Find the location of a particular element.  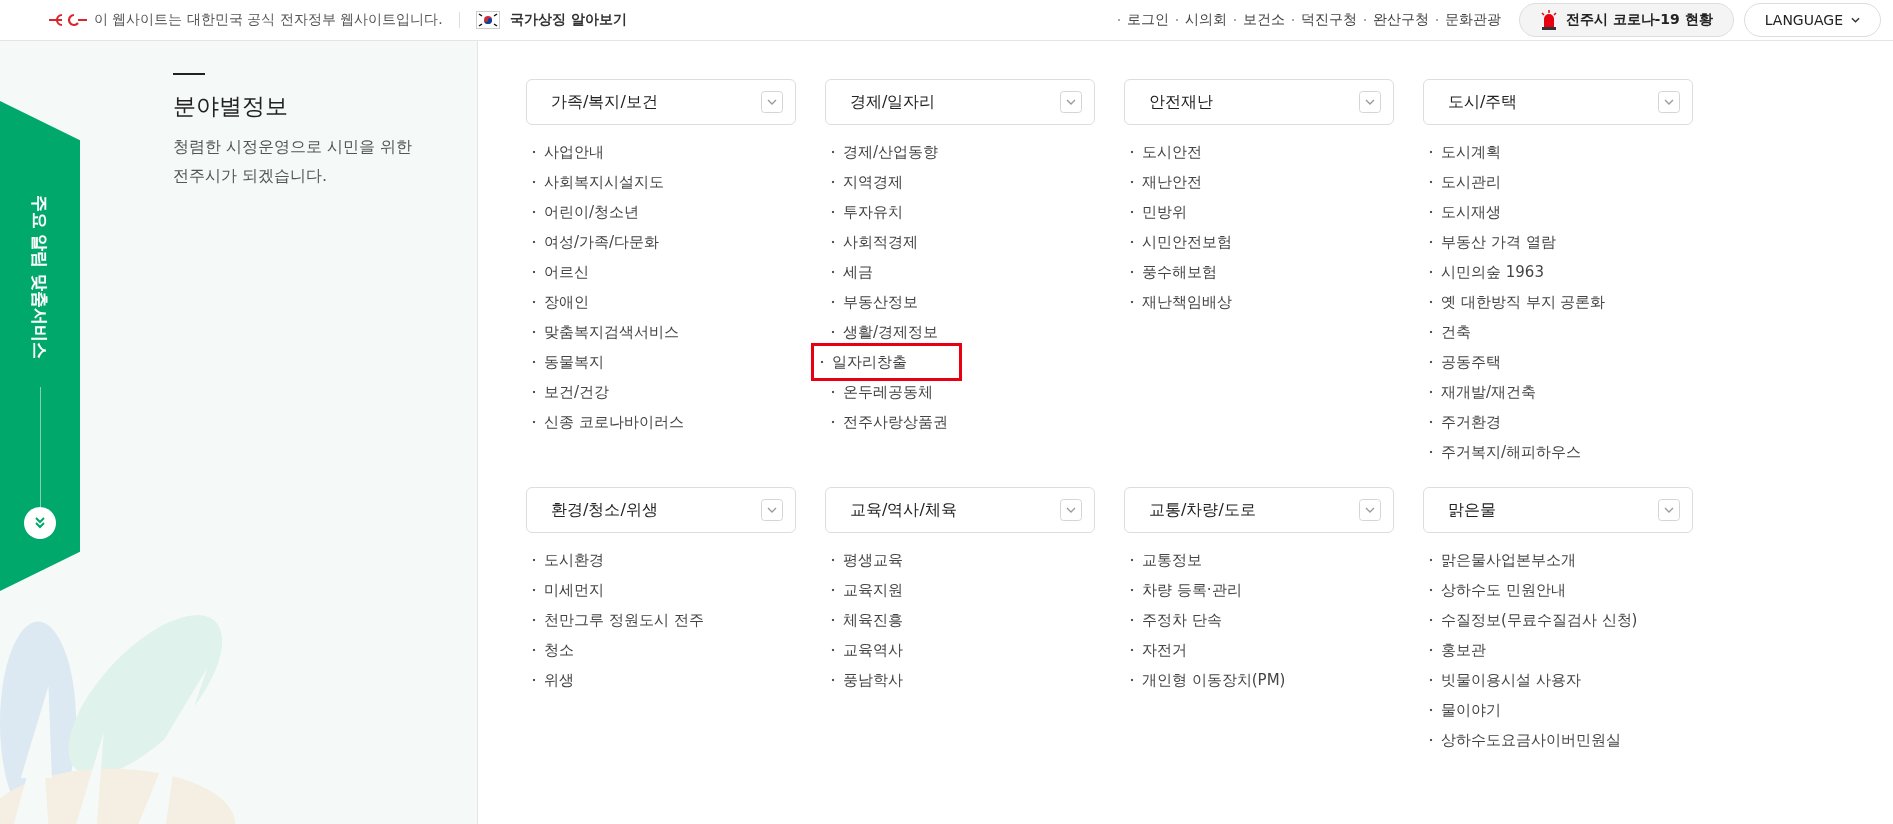

section-description: 청렴한 시정운영으로 시민을 위한 전주시가 되겠습니다. is located at coordinates (293, 161).